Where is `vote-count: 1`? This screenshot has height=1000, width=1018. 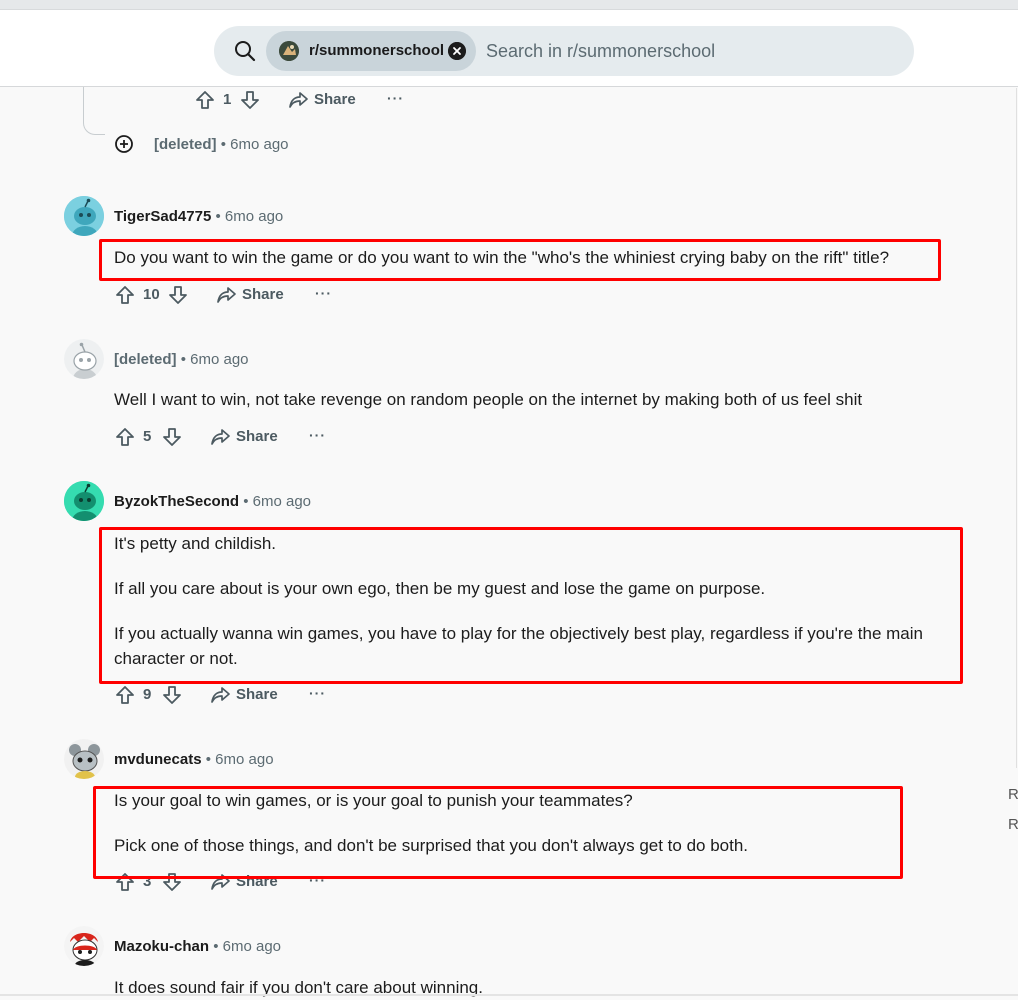
vote-count: 1 is located at coordinates (227, 99).